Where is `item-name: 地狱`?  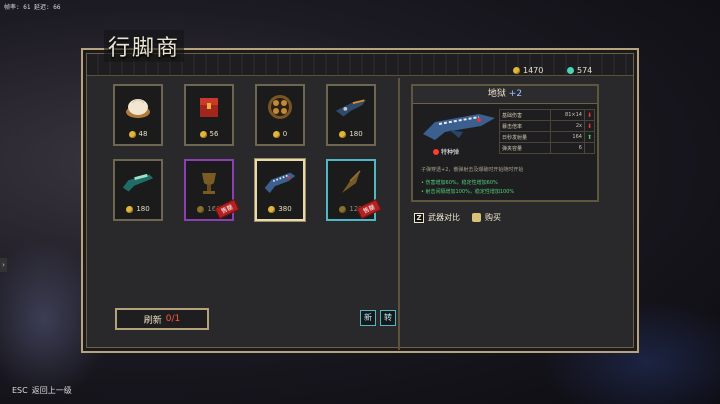 item-name: 地狱 is located at coordinates (496, 94).